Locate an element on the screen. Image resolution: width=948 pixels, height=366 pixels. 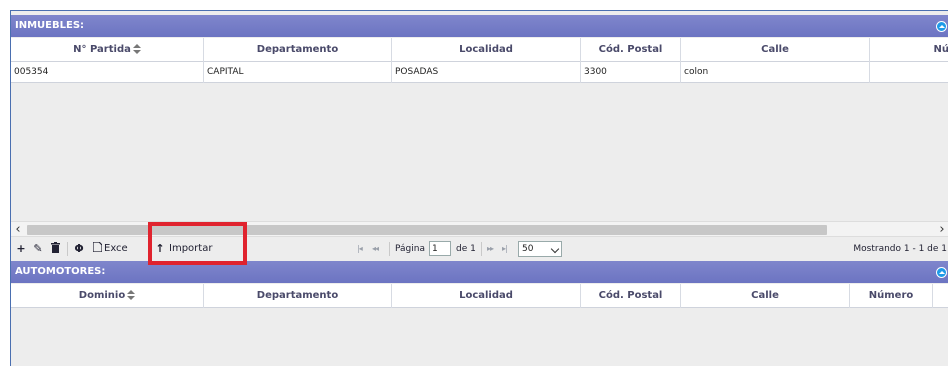
column-header-numero: Nú is located at coordinates (909, 50).